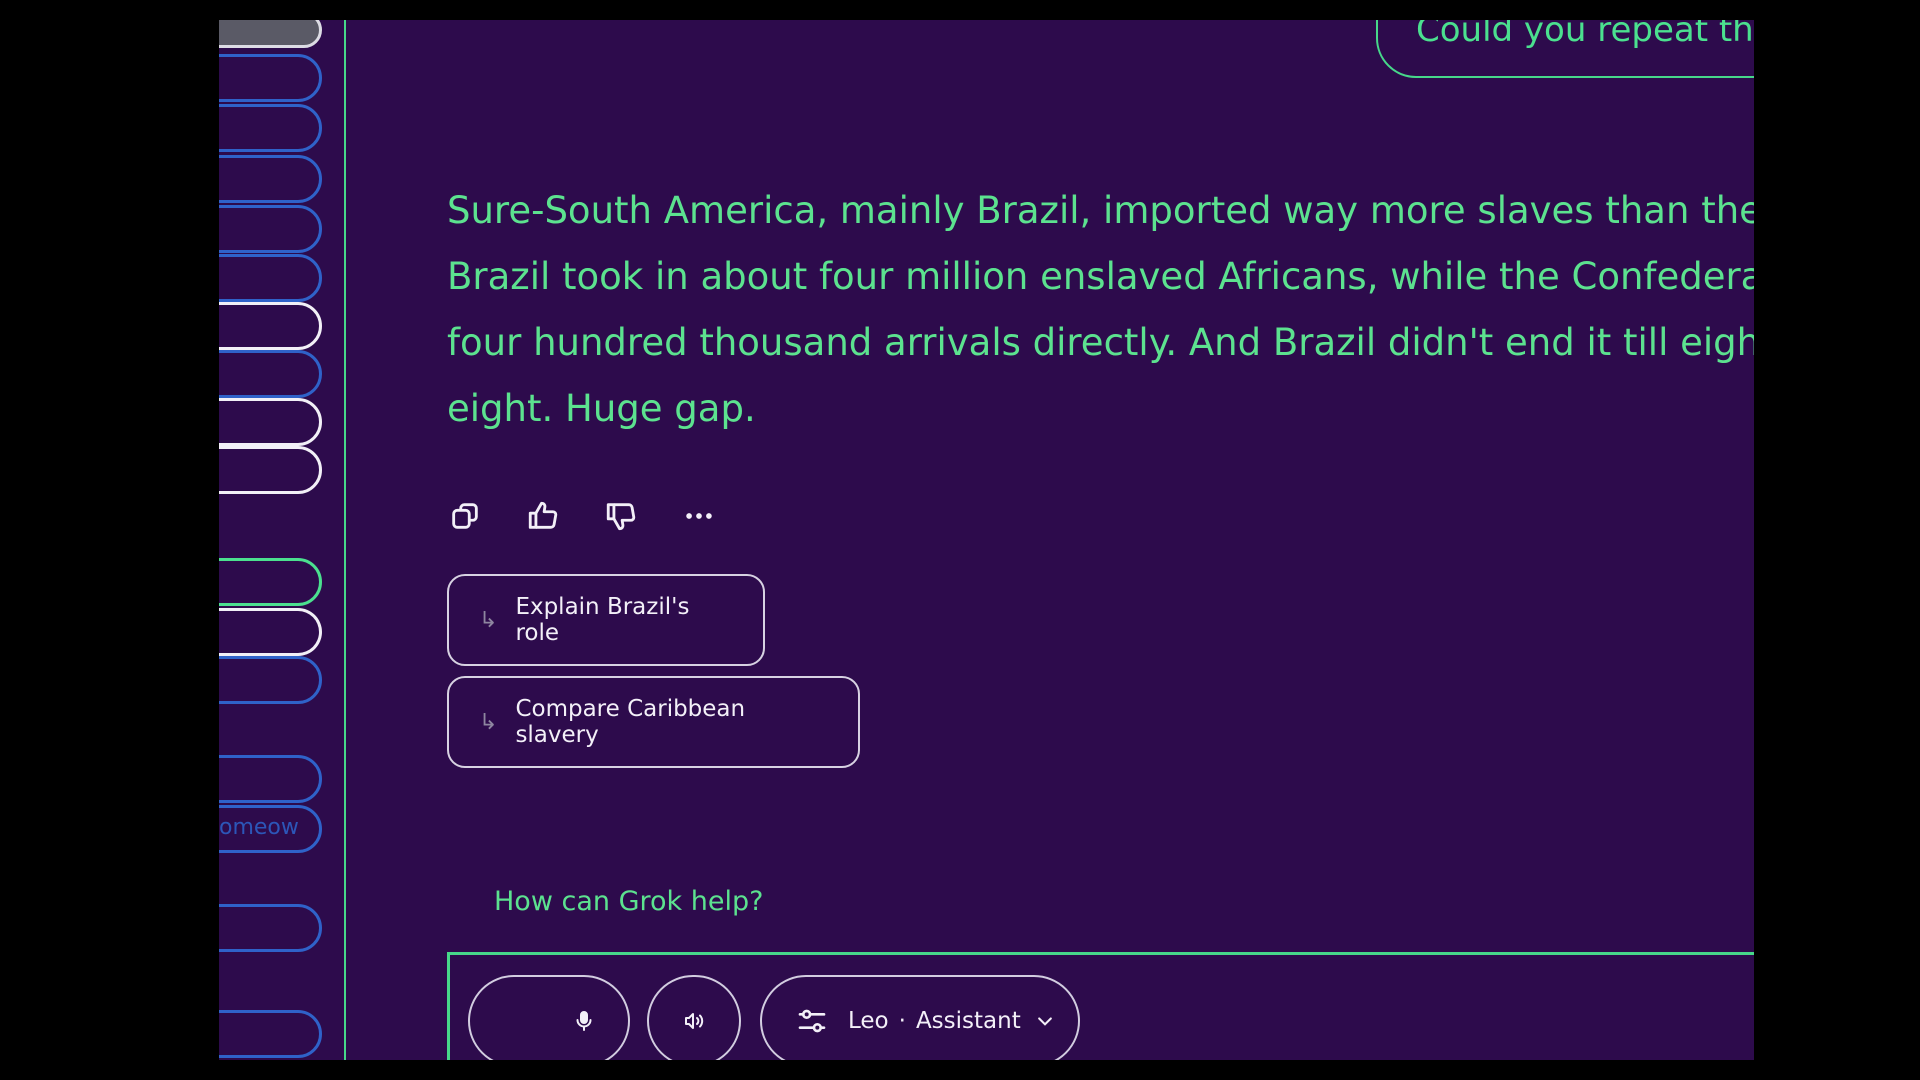 The width and height of the screenshot is (1920, 1080). I want to click on model-selector: Leo · Assistant, so click(920, 1017).